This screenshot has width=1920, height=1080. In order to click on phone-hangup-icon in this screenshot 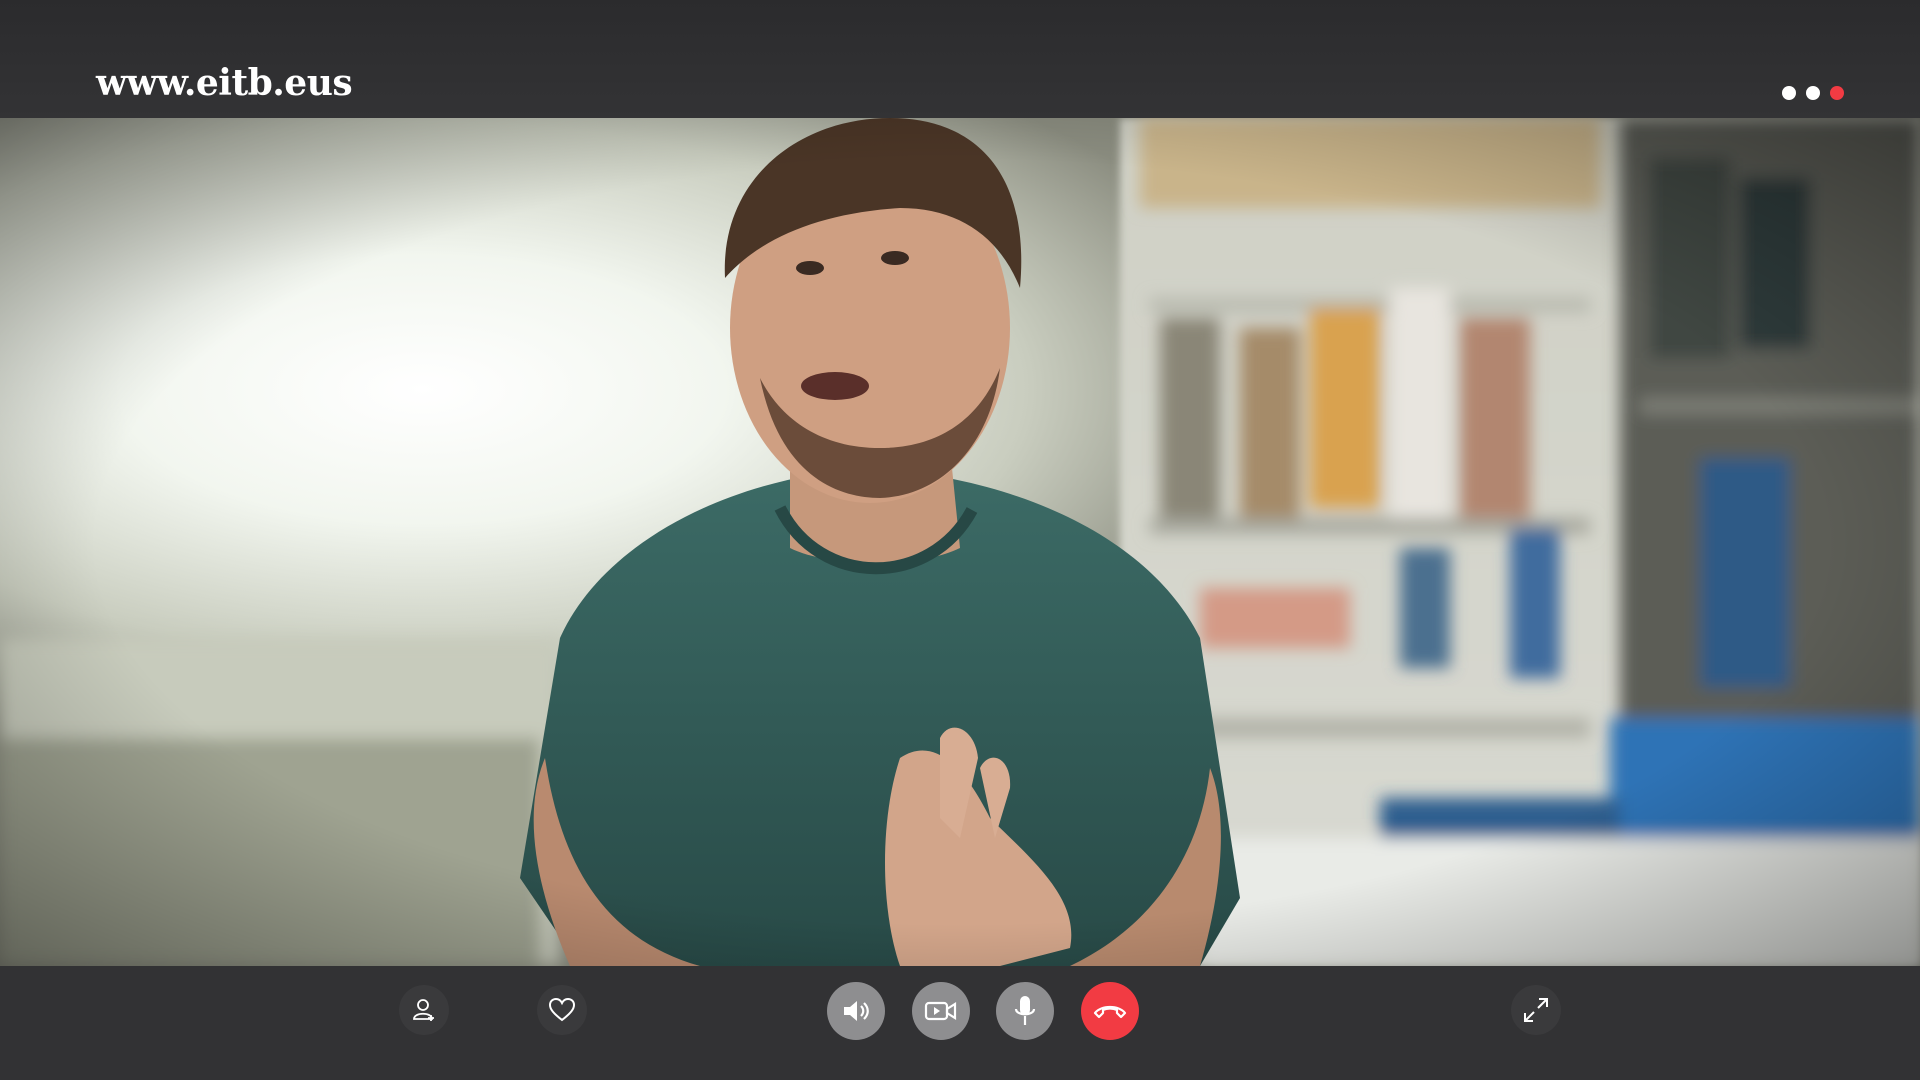, I will do `click(1110, 1012)`.